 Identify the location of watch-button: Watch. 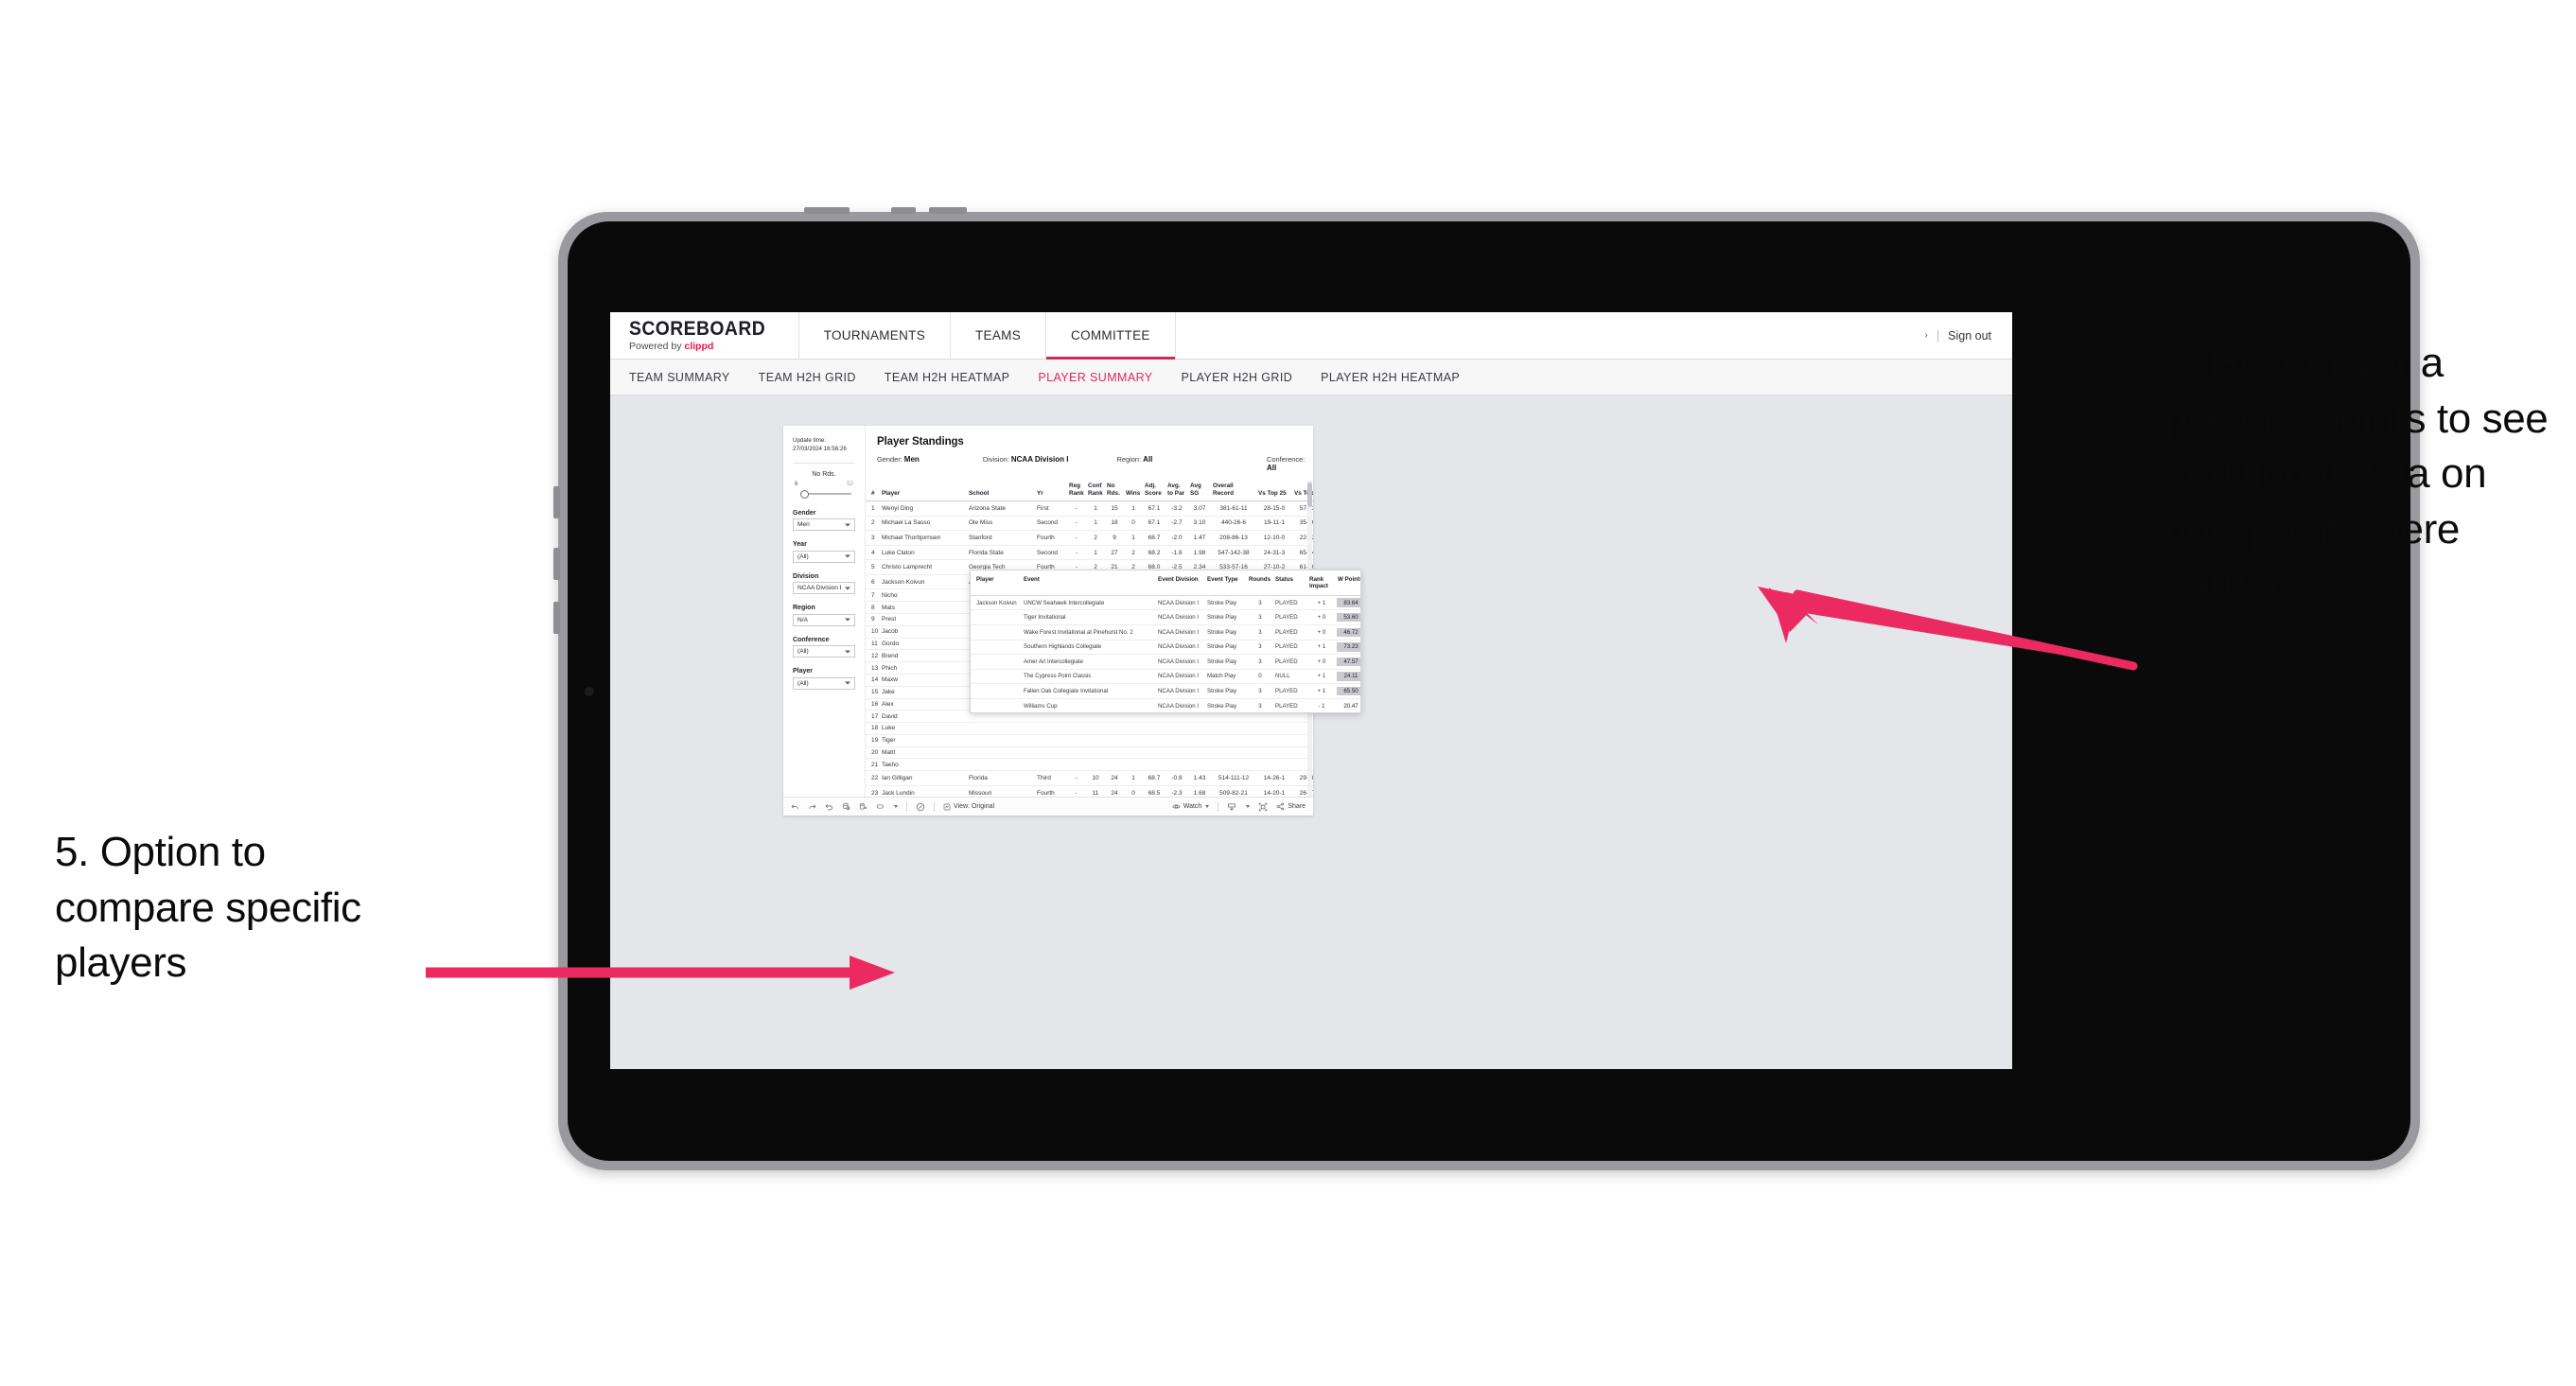
(1191, 806).